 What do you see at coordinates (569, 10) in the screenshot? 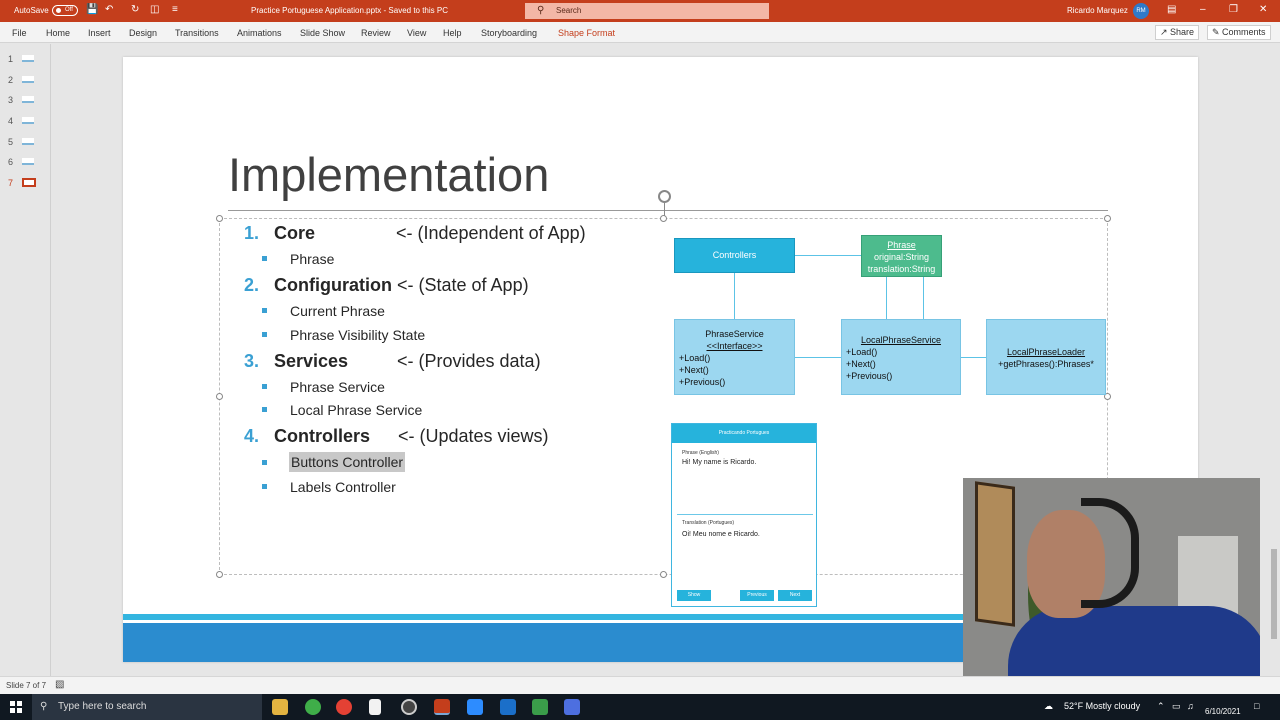
I see `search-placeholder: Search` at bounding box center [569, 10].